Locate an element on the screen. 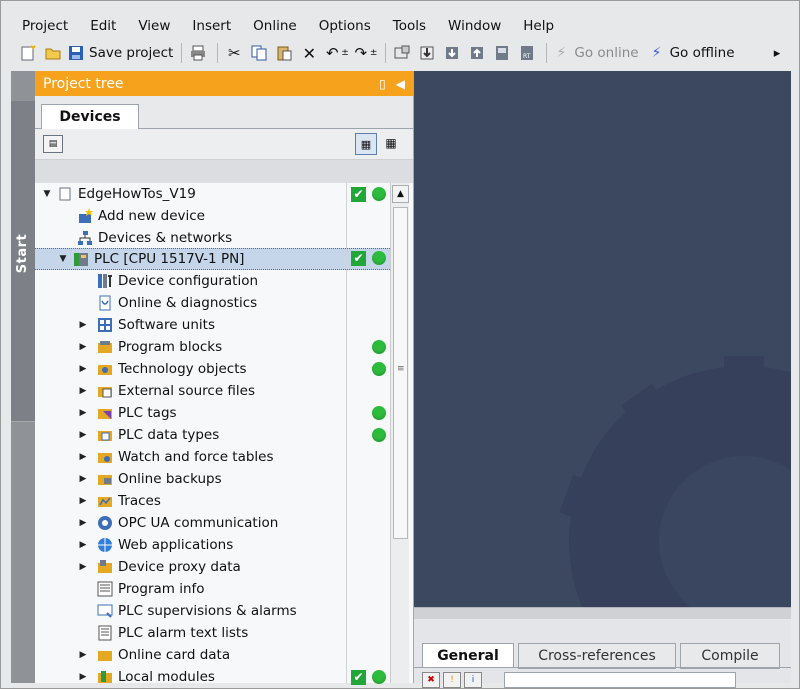  pin-icon: ▯ is located at coordinates (382, 84).